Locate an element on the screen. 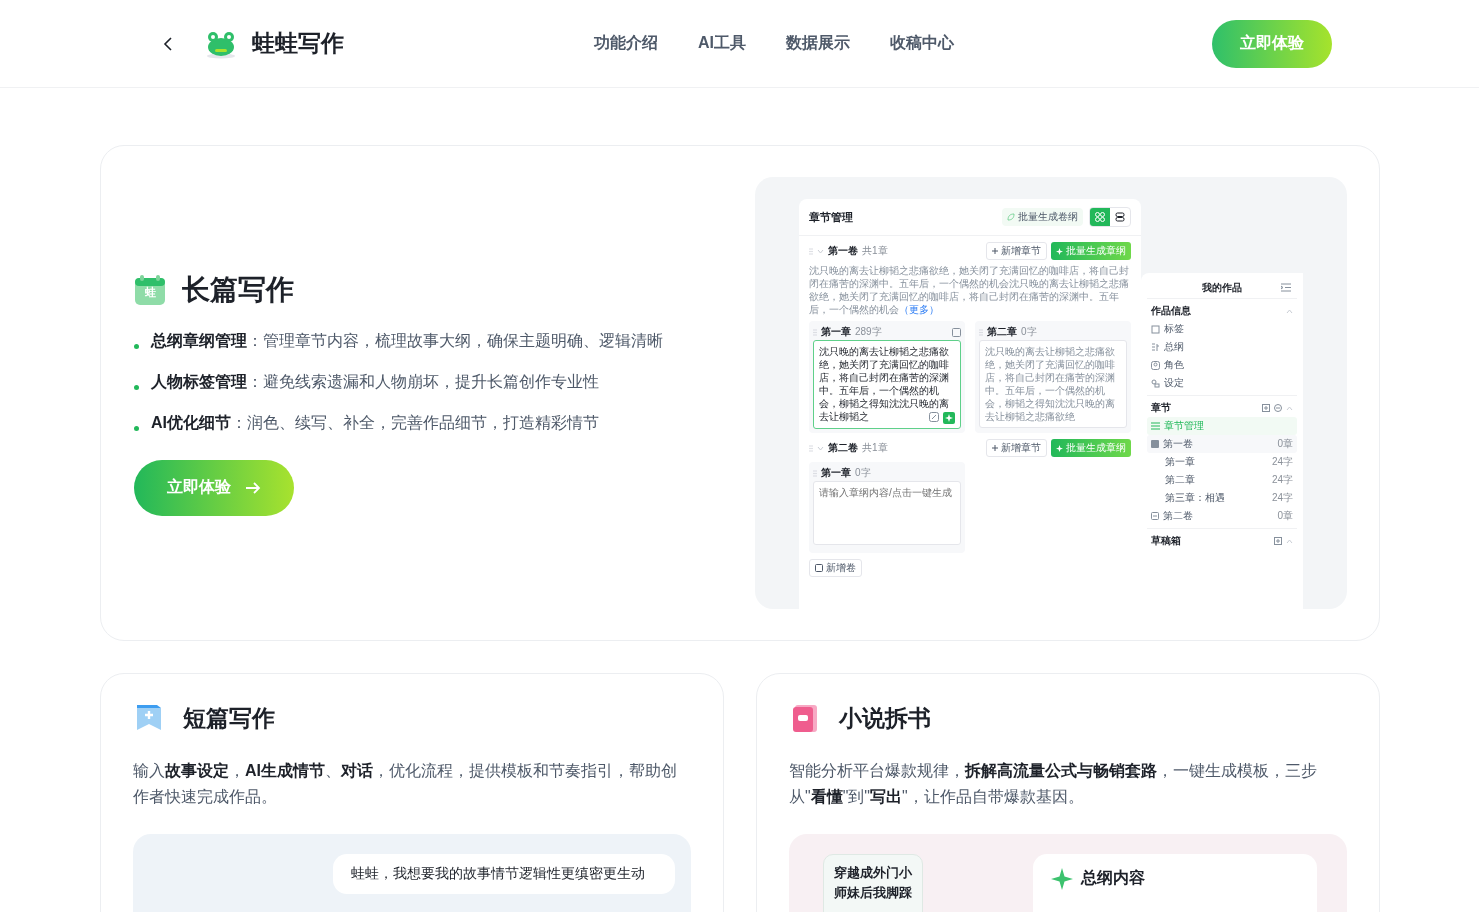  volume-summary: 沈只晚的离去让柳韬之悲痛欲绝，她关闭了充满回忆的咖啡店，将自己封闭在痛苦的深渊中。五年后，一个偶然的机会沈只晚的离去让柳韬之悲痛欲绝，她关闭了充满回忆的咖啡店，将自己封闭在痛苦的深渊中。五年后，一个偶然的机会（更多） is located at coordinates (969, 290).